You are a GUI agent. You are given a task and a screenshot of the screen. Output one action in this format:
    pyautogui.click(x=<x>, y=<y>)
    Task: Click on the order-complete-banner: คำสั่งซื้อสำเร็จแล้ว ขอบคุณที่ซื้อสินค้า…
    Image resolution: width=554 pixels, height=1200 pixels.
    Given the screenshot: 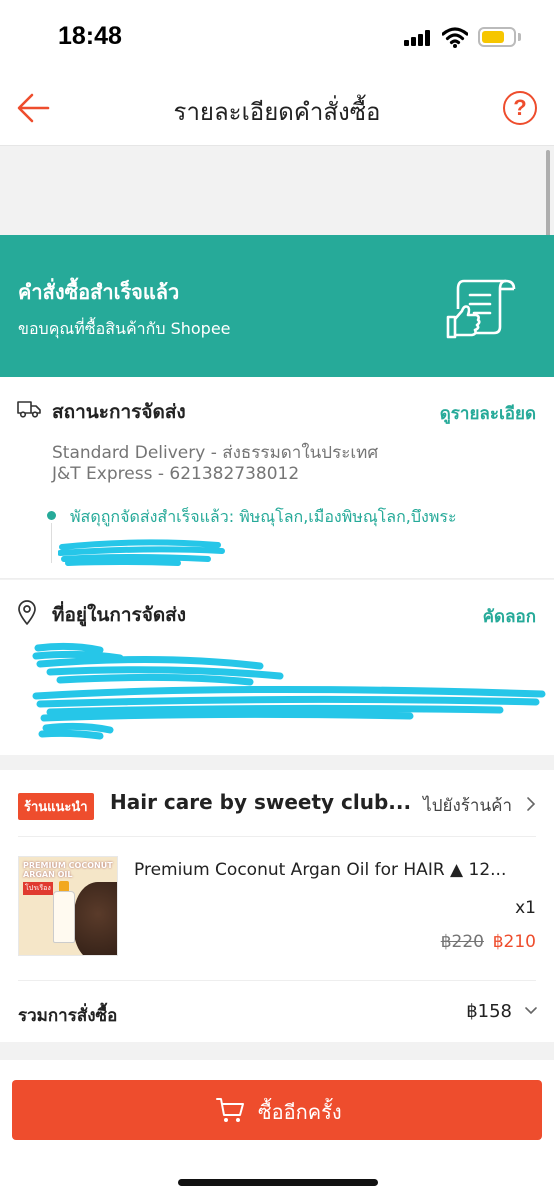 What is the action you would take?
    pyautogui.click(x=277, y=306)
    